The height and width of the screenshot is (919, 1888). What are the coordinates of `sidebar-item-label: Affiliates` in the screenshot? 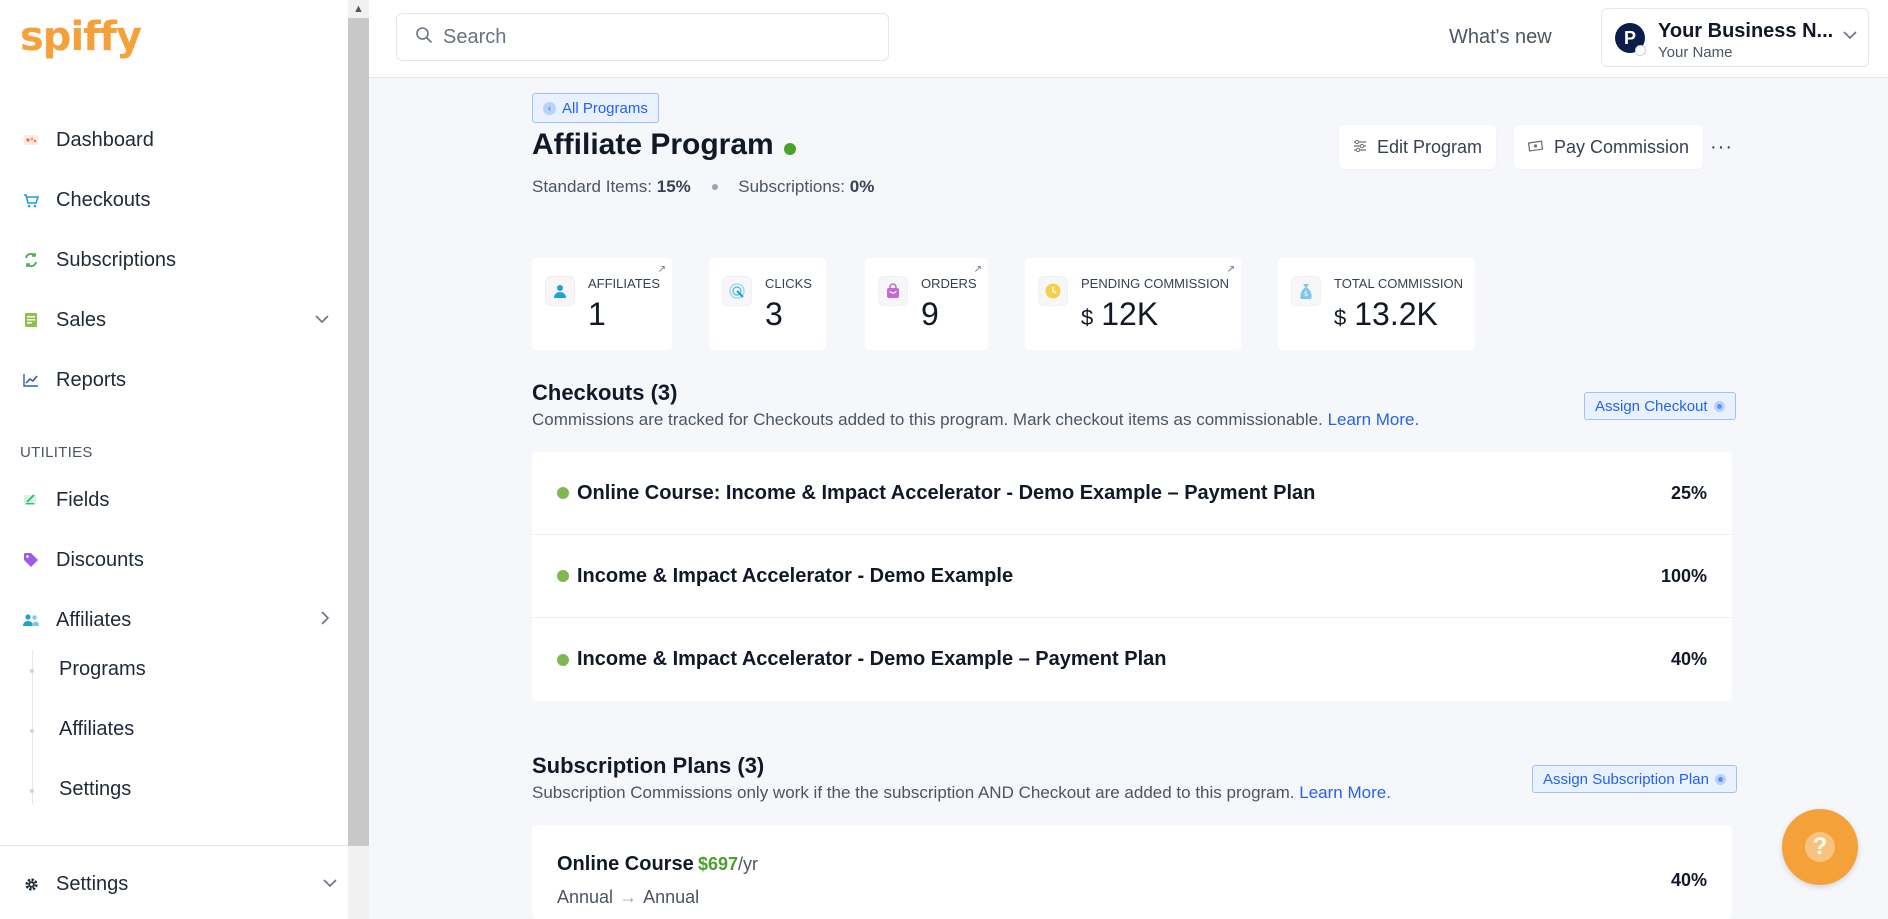 It's located at (94, 619).